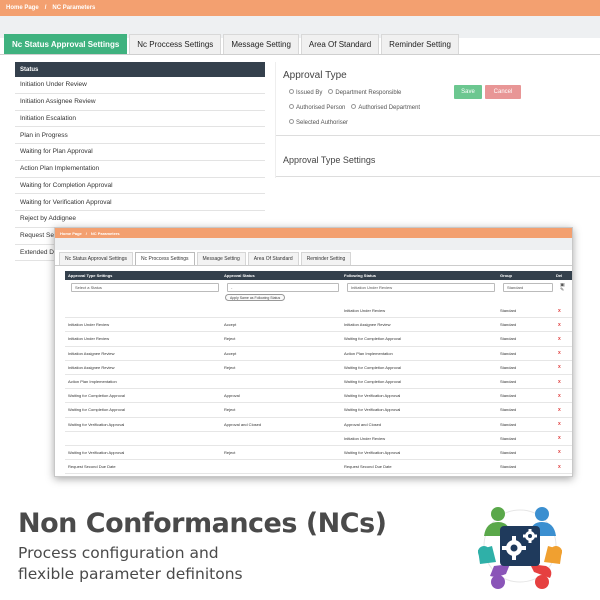 This screenshot has height=600, width=600. What do you see at coordinates (421, 287) in the screenshot?
I see `following-status-select: Initiation Under Review` at bounding box center [421, 287].